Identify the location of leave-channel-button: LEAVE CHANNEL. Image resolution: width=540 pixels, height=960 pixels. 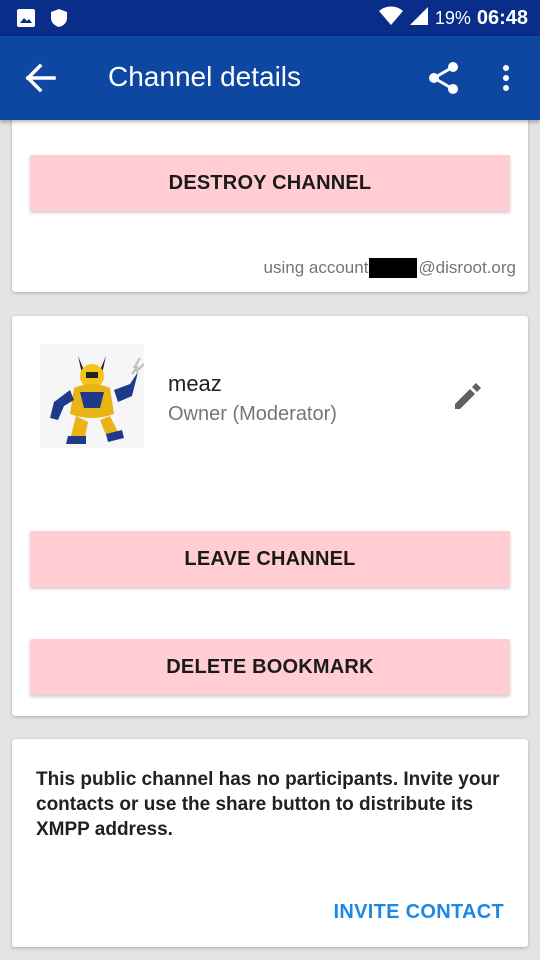
(270, 559).